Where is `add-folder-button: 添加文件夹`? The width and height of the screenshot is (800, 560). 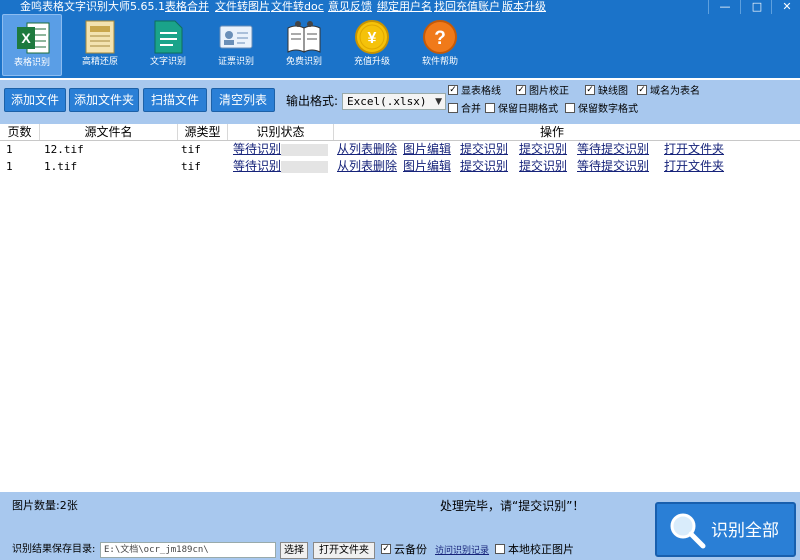 add-folder-button: 添加文件夹 is located at coordinates (104, 100).